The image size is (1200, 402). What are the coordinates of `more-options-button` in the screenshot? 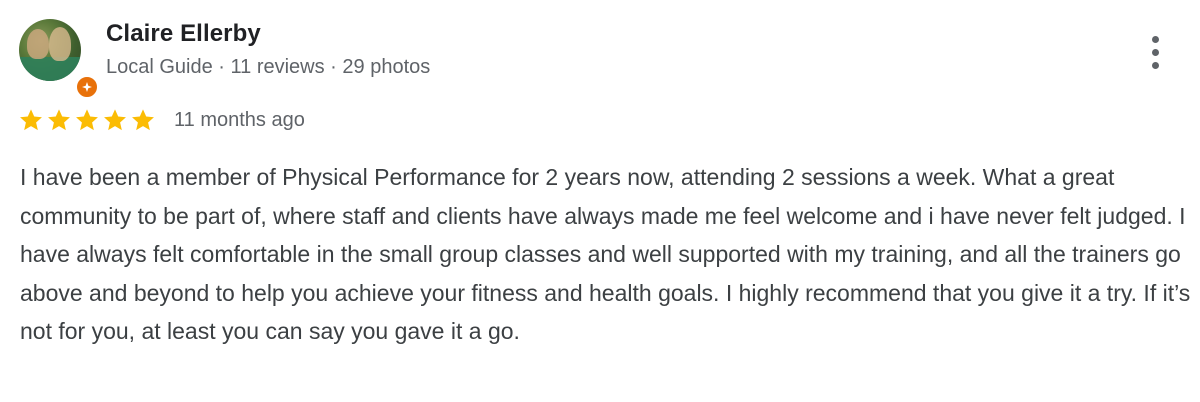 It's located at (1155, 52).